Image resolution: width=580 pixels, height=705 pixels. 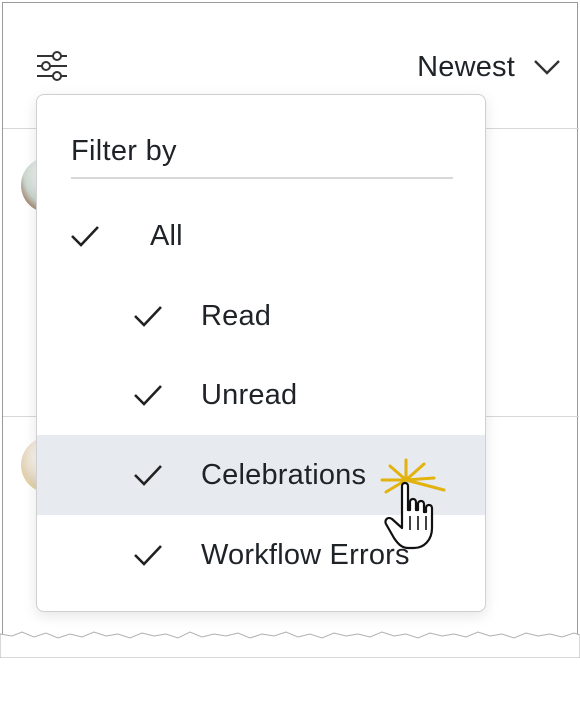 I want to click on filter-option-label: Read, so click(x=236, y=315).